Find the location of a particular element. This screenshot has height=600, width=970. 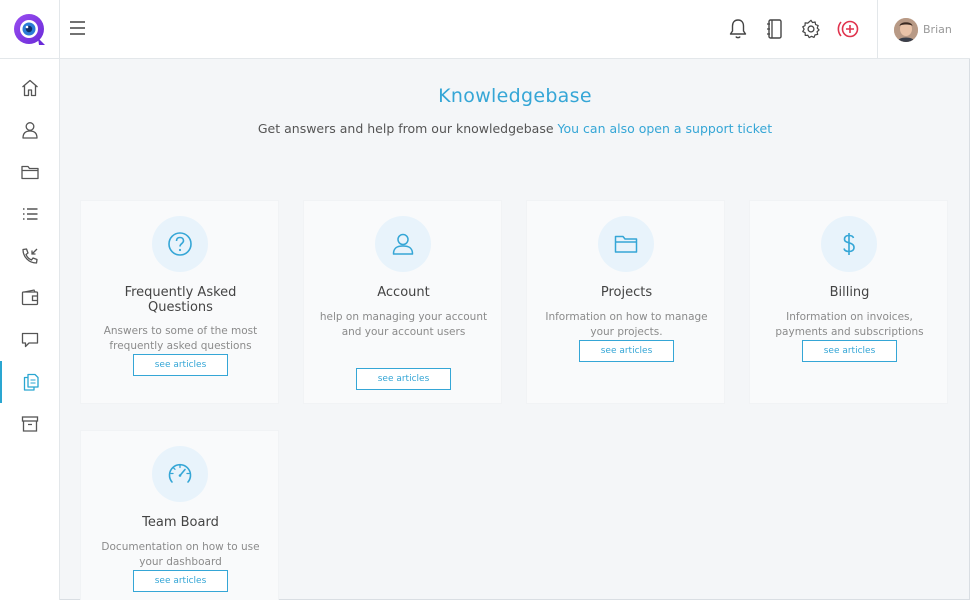

card-title: Frequently Asked Questions is located at coordinates (180, 300).